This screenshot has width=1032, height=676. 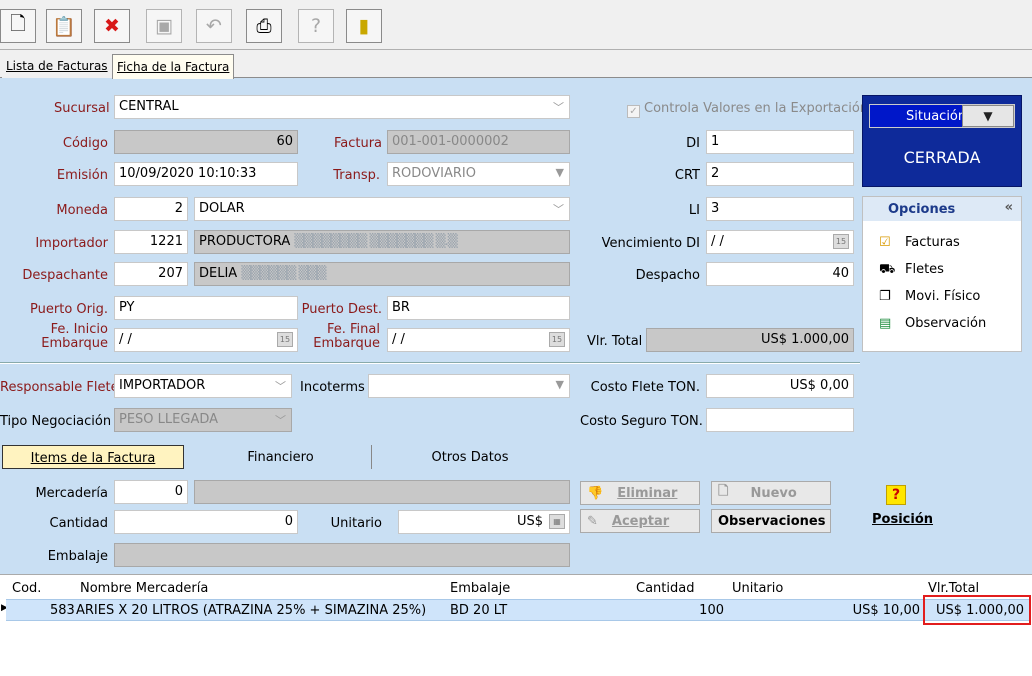 What do you see at coordinates (218, 273) in the screenshot?
I see `despachante-name: DELIA` at bounding box center [218, 273].